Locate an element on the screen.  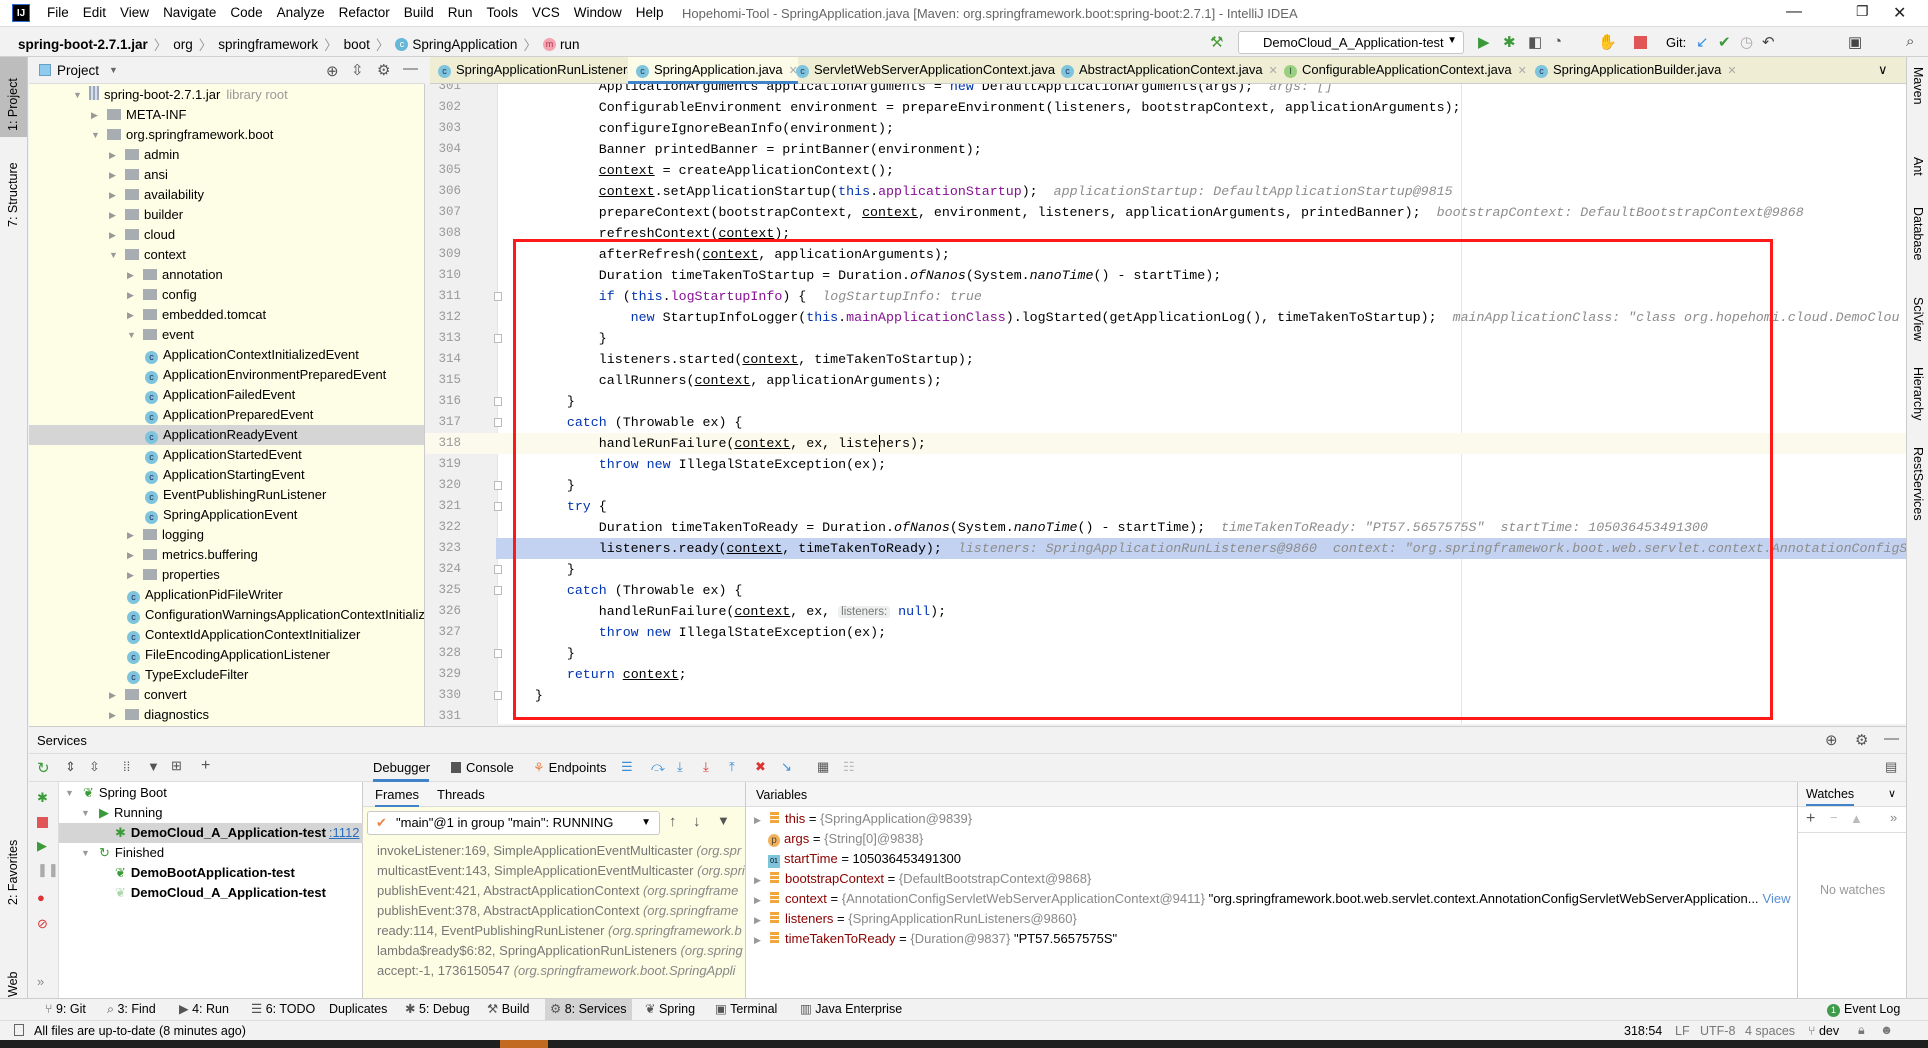
tab-endpoints: ⚘ Endpoints is located at coordinates (569, 768).